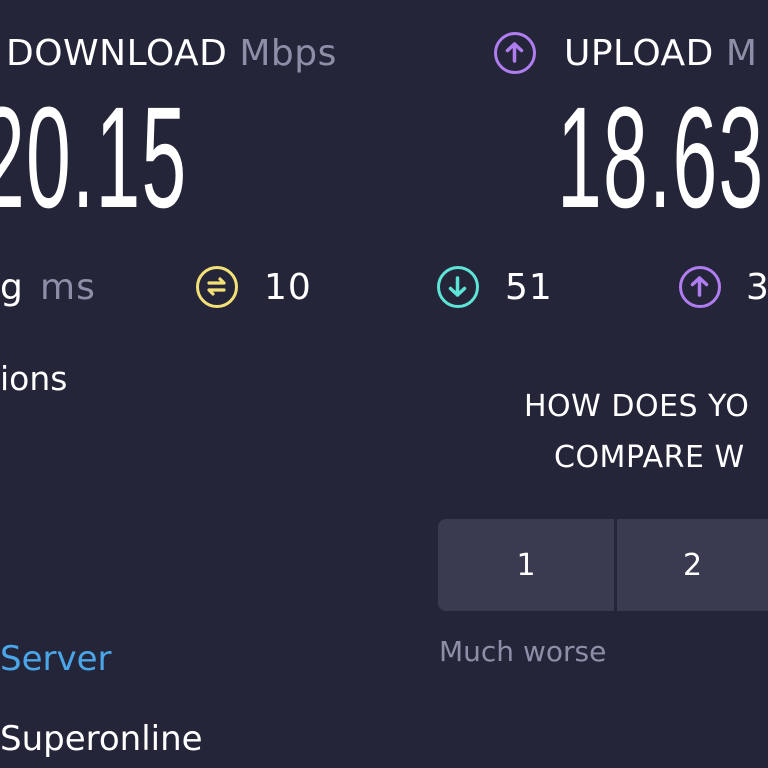 The width and height of the screenshot is (768, 768). I want to click on rating-option-1-label: 1, so click(526, 565).